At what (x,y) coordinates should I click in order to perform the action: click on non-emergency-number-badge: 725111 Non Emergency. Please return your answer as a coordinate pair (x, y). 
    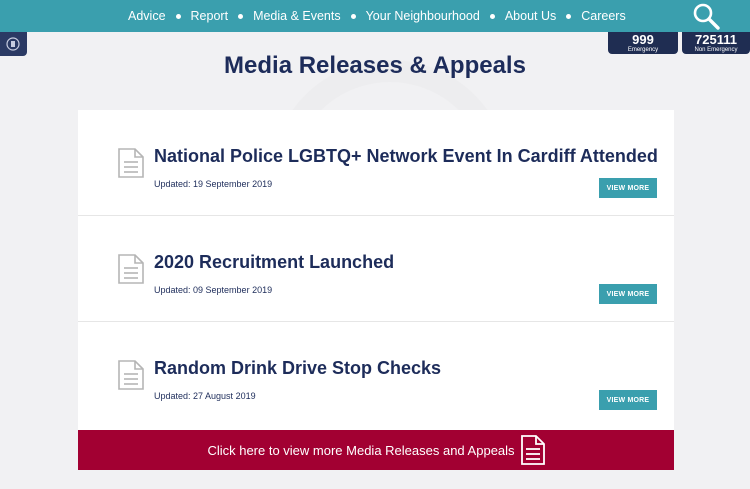
    Looking at the image, I should click on (716, 43).